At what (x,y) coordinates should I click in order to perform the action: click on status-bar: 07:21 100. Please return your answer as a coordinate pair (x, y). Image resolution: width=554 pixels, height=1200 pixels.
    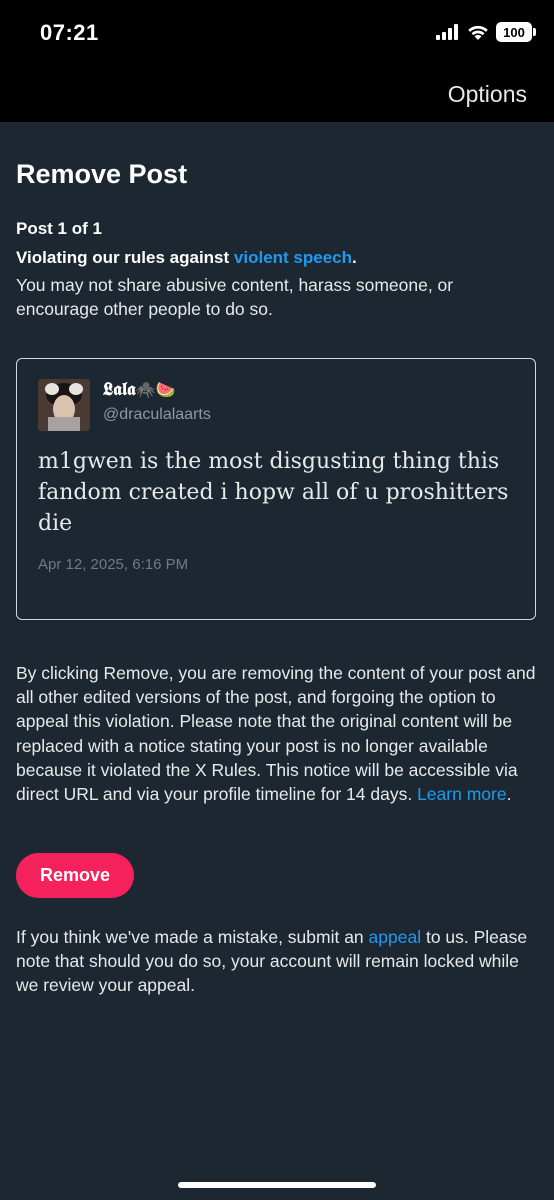
    Looking at the image, I should click on (277, 32).